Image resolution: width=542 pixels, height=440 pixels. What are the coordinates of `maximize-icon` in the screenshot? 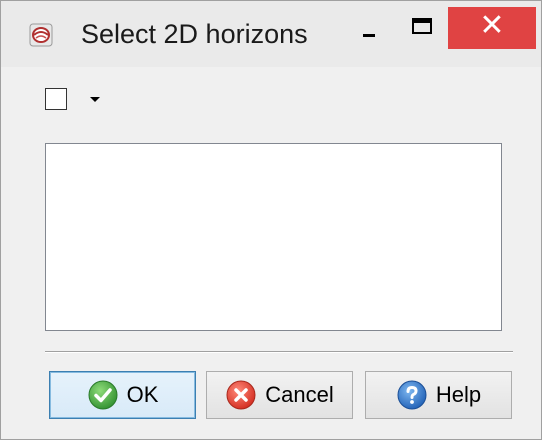 It's located at (422, 26).